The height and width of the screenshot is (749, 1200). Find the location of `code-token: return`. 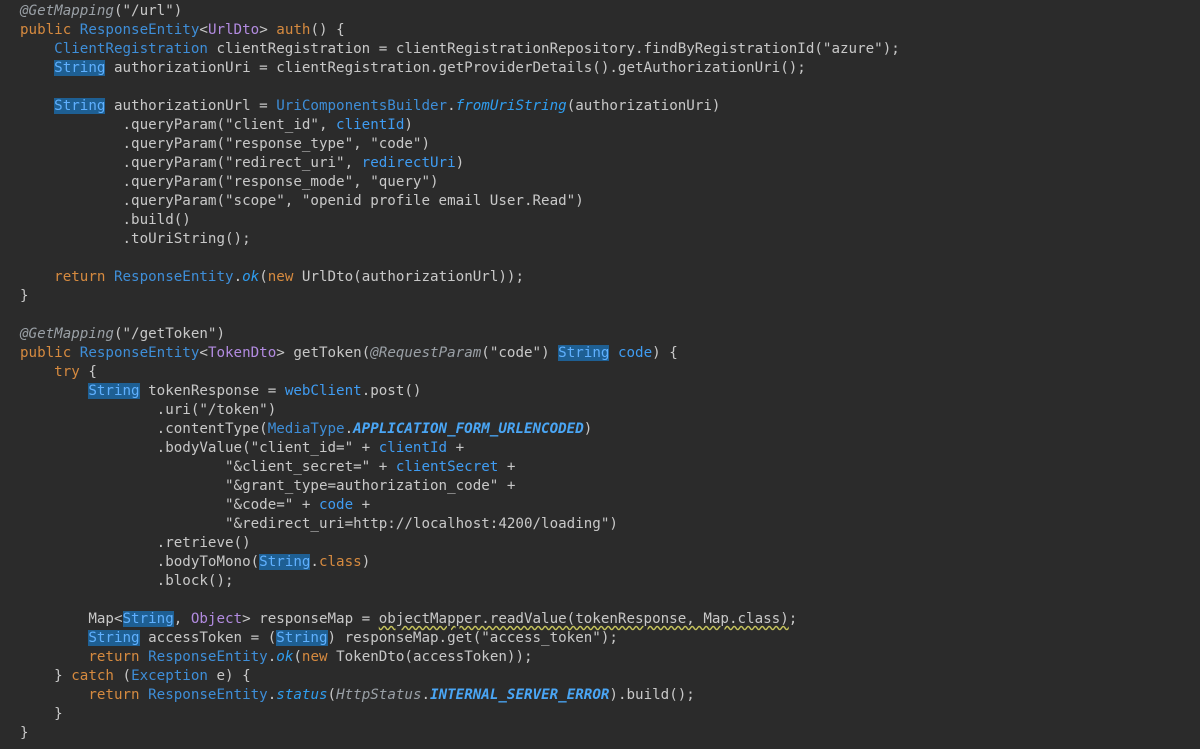

code-token: return is located at coordinates (84, 277).